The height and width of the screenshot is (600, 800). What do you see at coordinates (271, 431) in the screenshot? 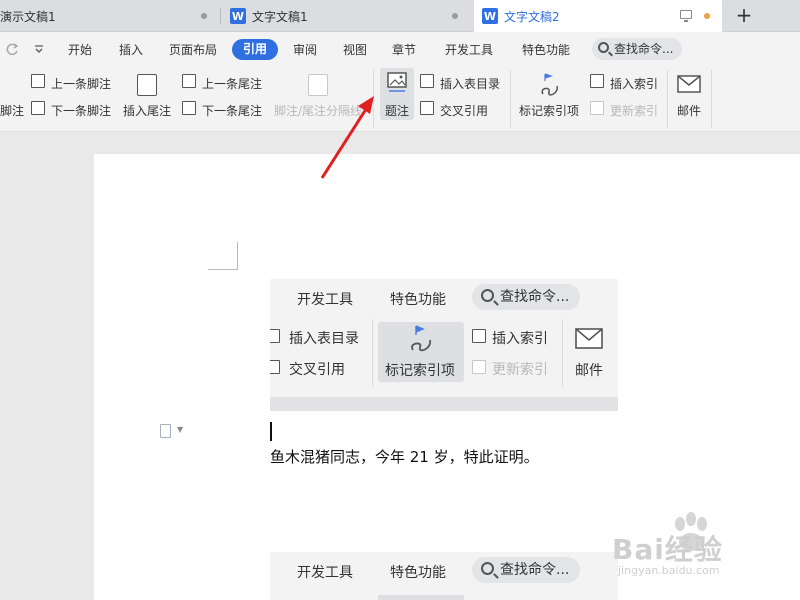
I see `text-cursor` at bounding box center [271, 431].